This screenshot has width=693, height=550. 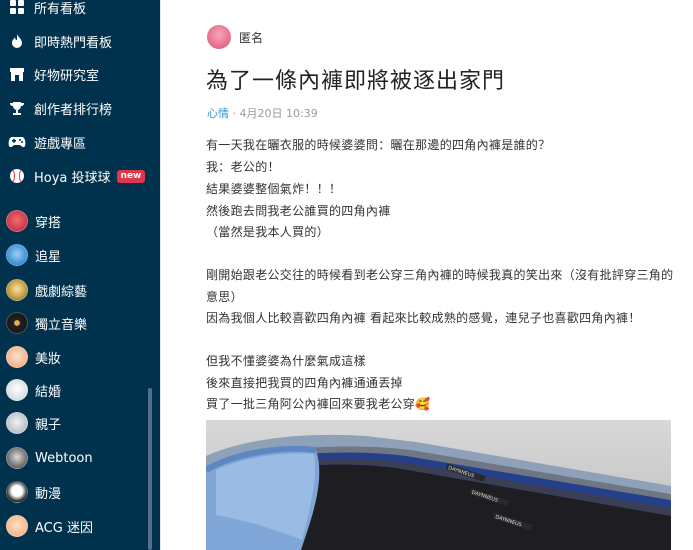 I want to click on sidebar-item-good-stuff-lab: 好物研究室, so click(x=75, y=74).